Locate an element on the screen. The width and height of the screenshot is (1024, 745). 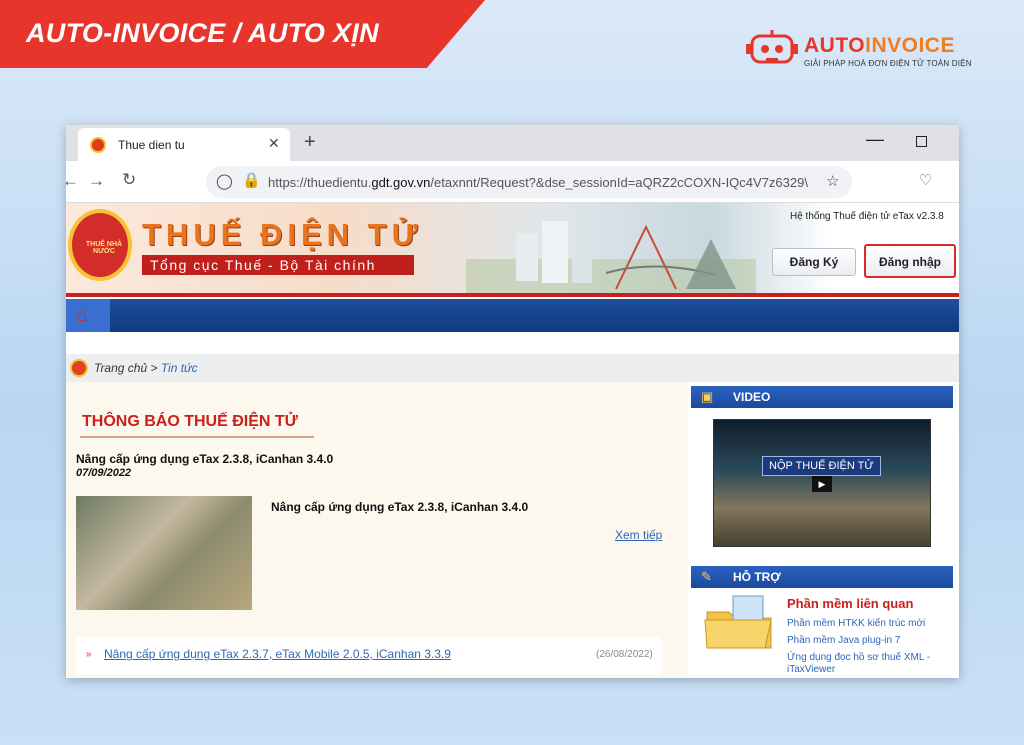
video-player: NỘP THUẾ ĐIỆN TỬ ▶ is located at coordinates (822, 483).